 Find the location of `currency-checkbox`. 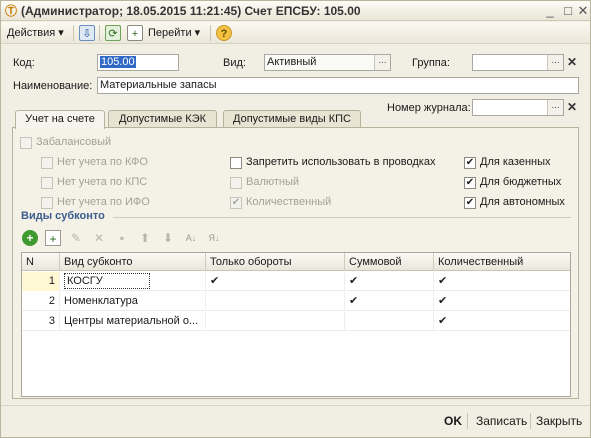

currency-checkbox is located at coordinates (236, 183).